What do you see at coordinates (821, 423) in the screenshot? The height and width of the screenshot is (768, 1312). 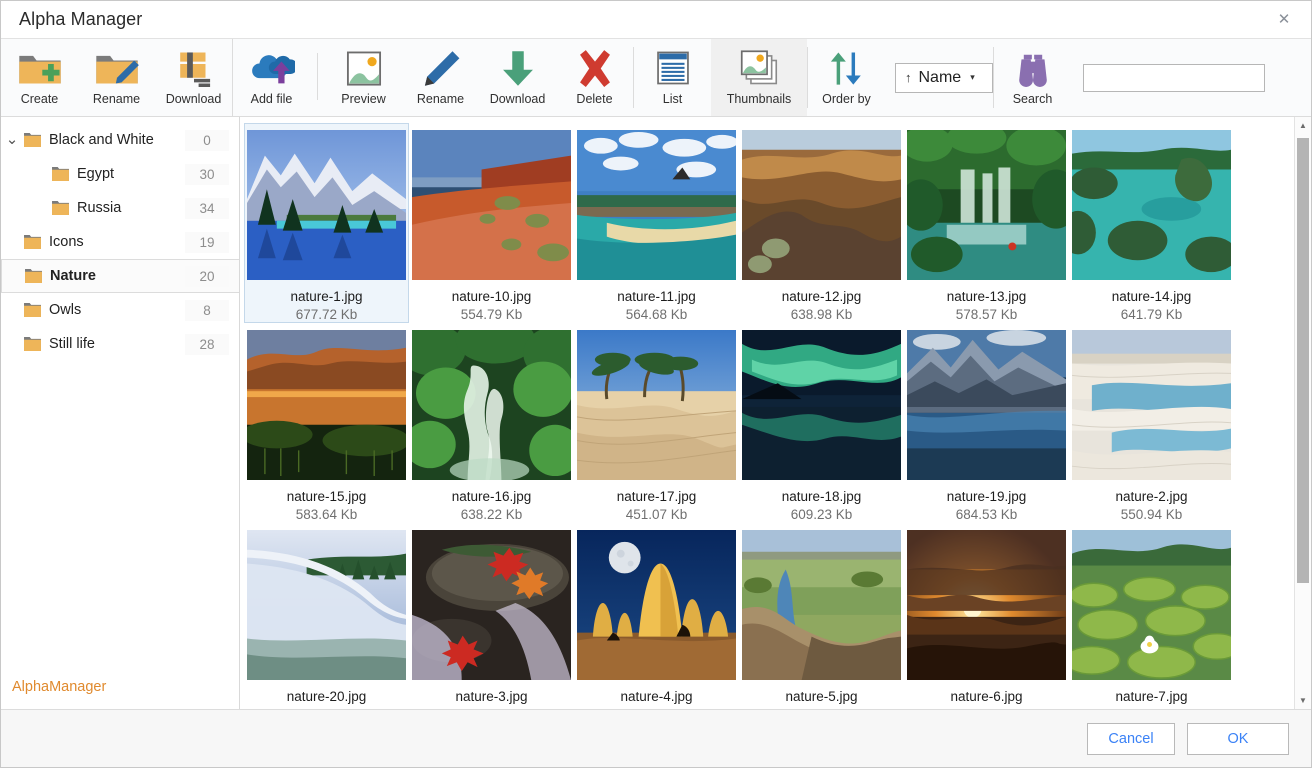 I see `file-tile: nature-18.jpg 609.23 Kb` at bounding box center [821, 423].